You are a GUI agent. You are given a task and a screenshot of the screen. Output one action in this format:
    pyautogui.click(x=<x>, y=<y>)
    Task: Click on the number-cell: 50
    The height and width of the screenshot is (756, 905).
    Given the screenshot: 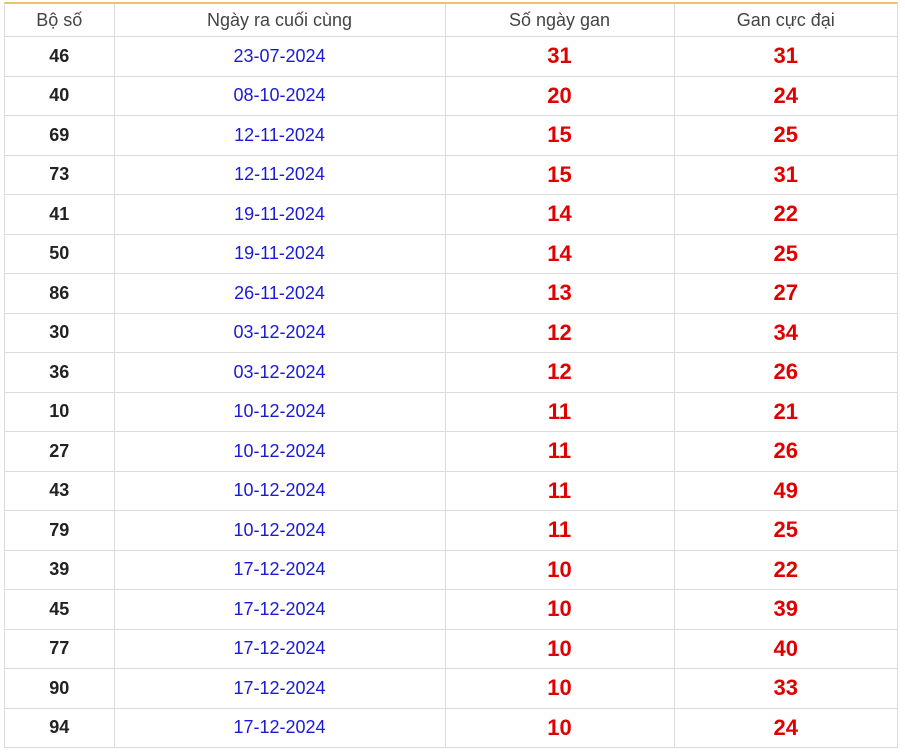 What is the action you would take?
    pyautogui.click(x=60, y=254)
    